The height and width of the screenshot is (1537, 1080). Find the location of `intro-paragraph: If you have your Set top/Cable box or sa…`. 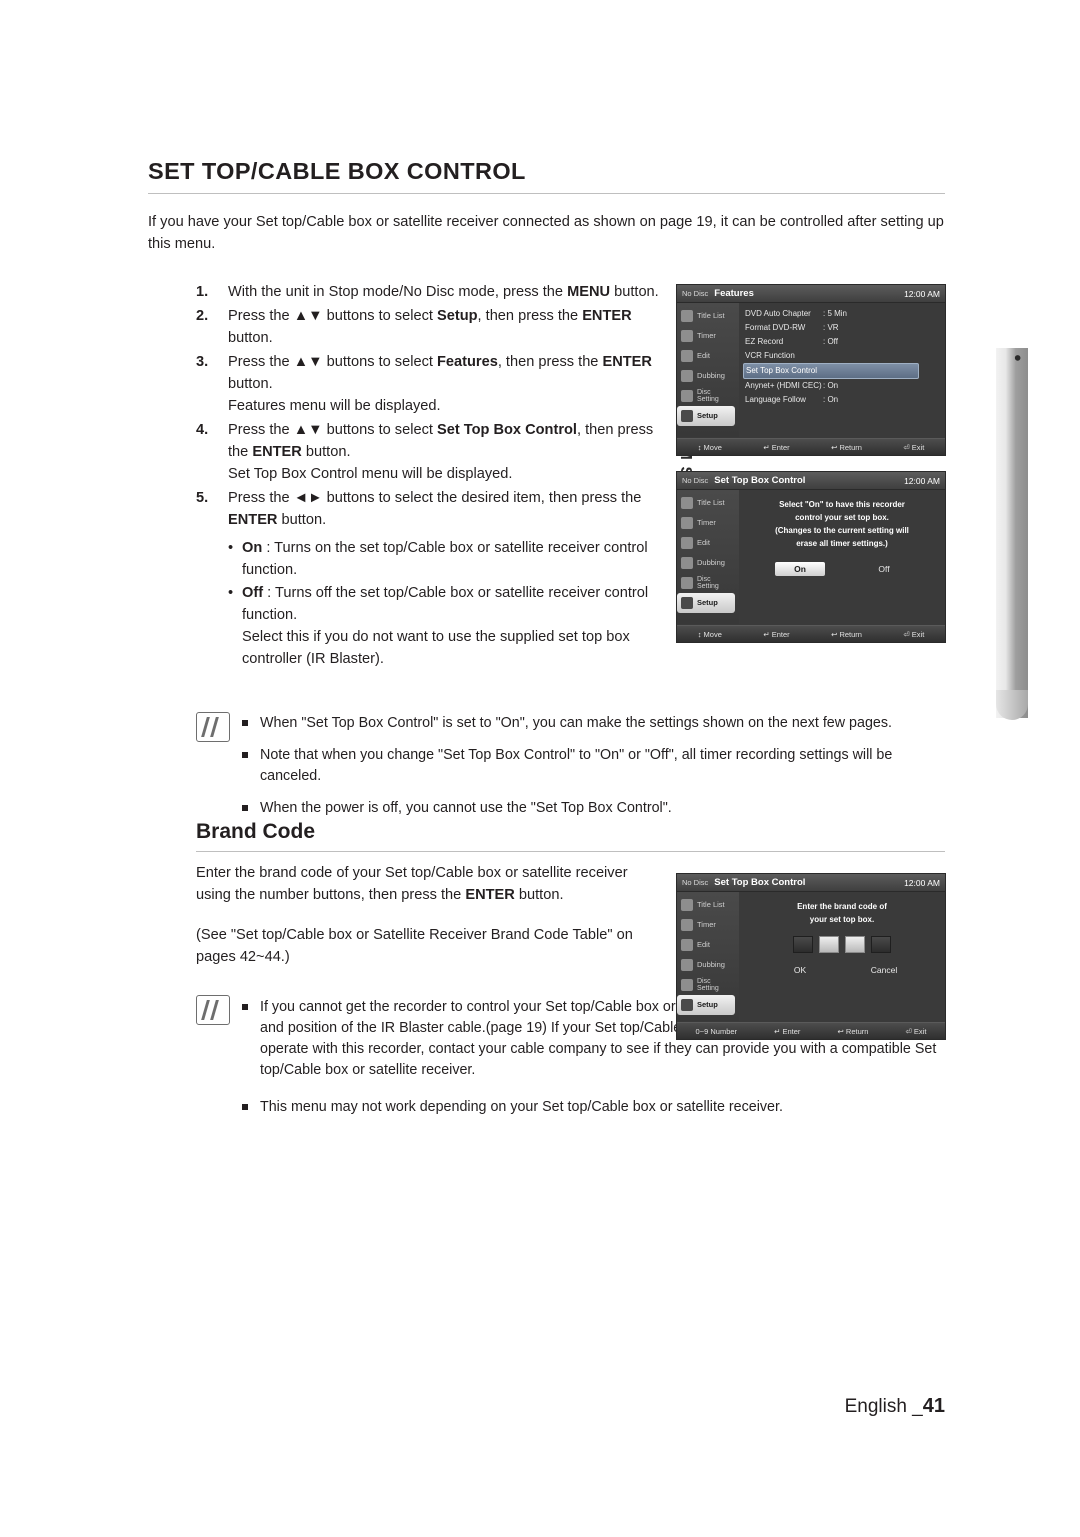

intro-paragraph: If you have your Set top/Cable box or sa… is located at coordinates (546, 233).